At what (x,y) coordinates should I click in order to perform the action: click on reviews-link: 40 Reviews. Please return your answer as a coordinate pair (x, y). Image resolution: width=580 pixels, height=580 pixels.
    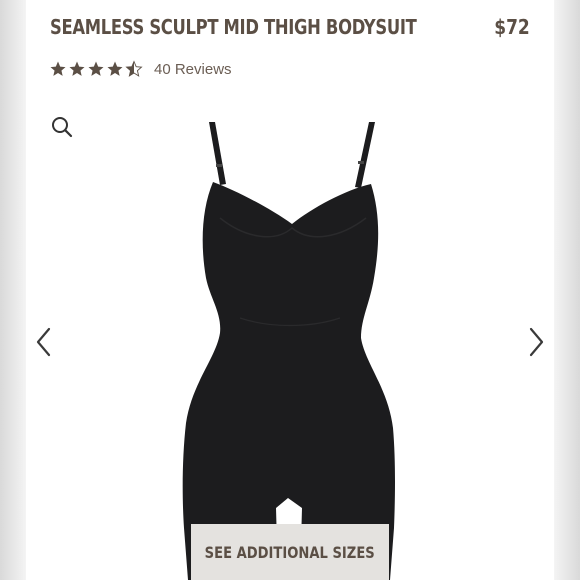
    Looking at the image, I should click on (193, 69).